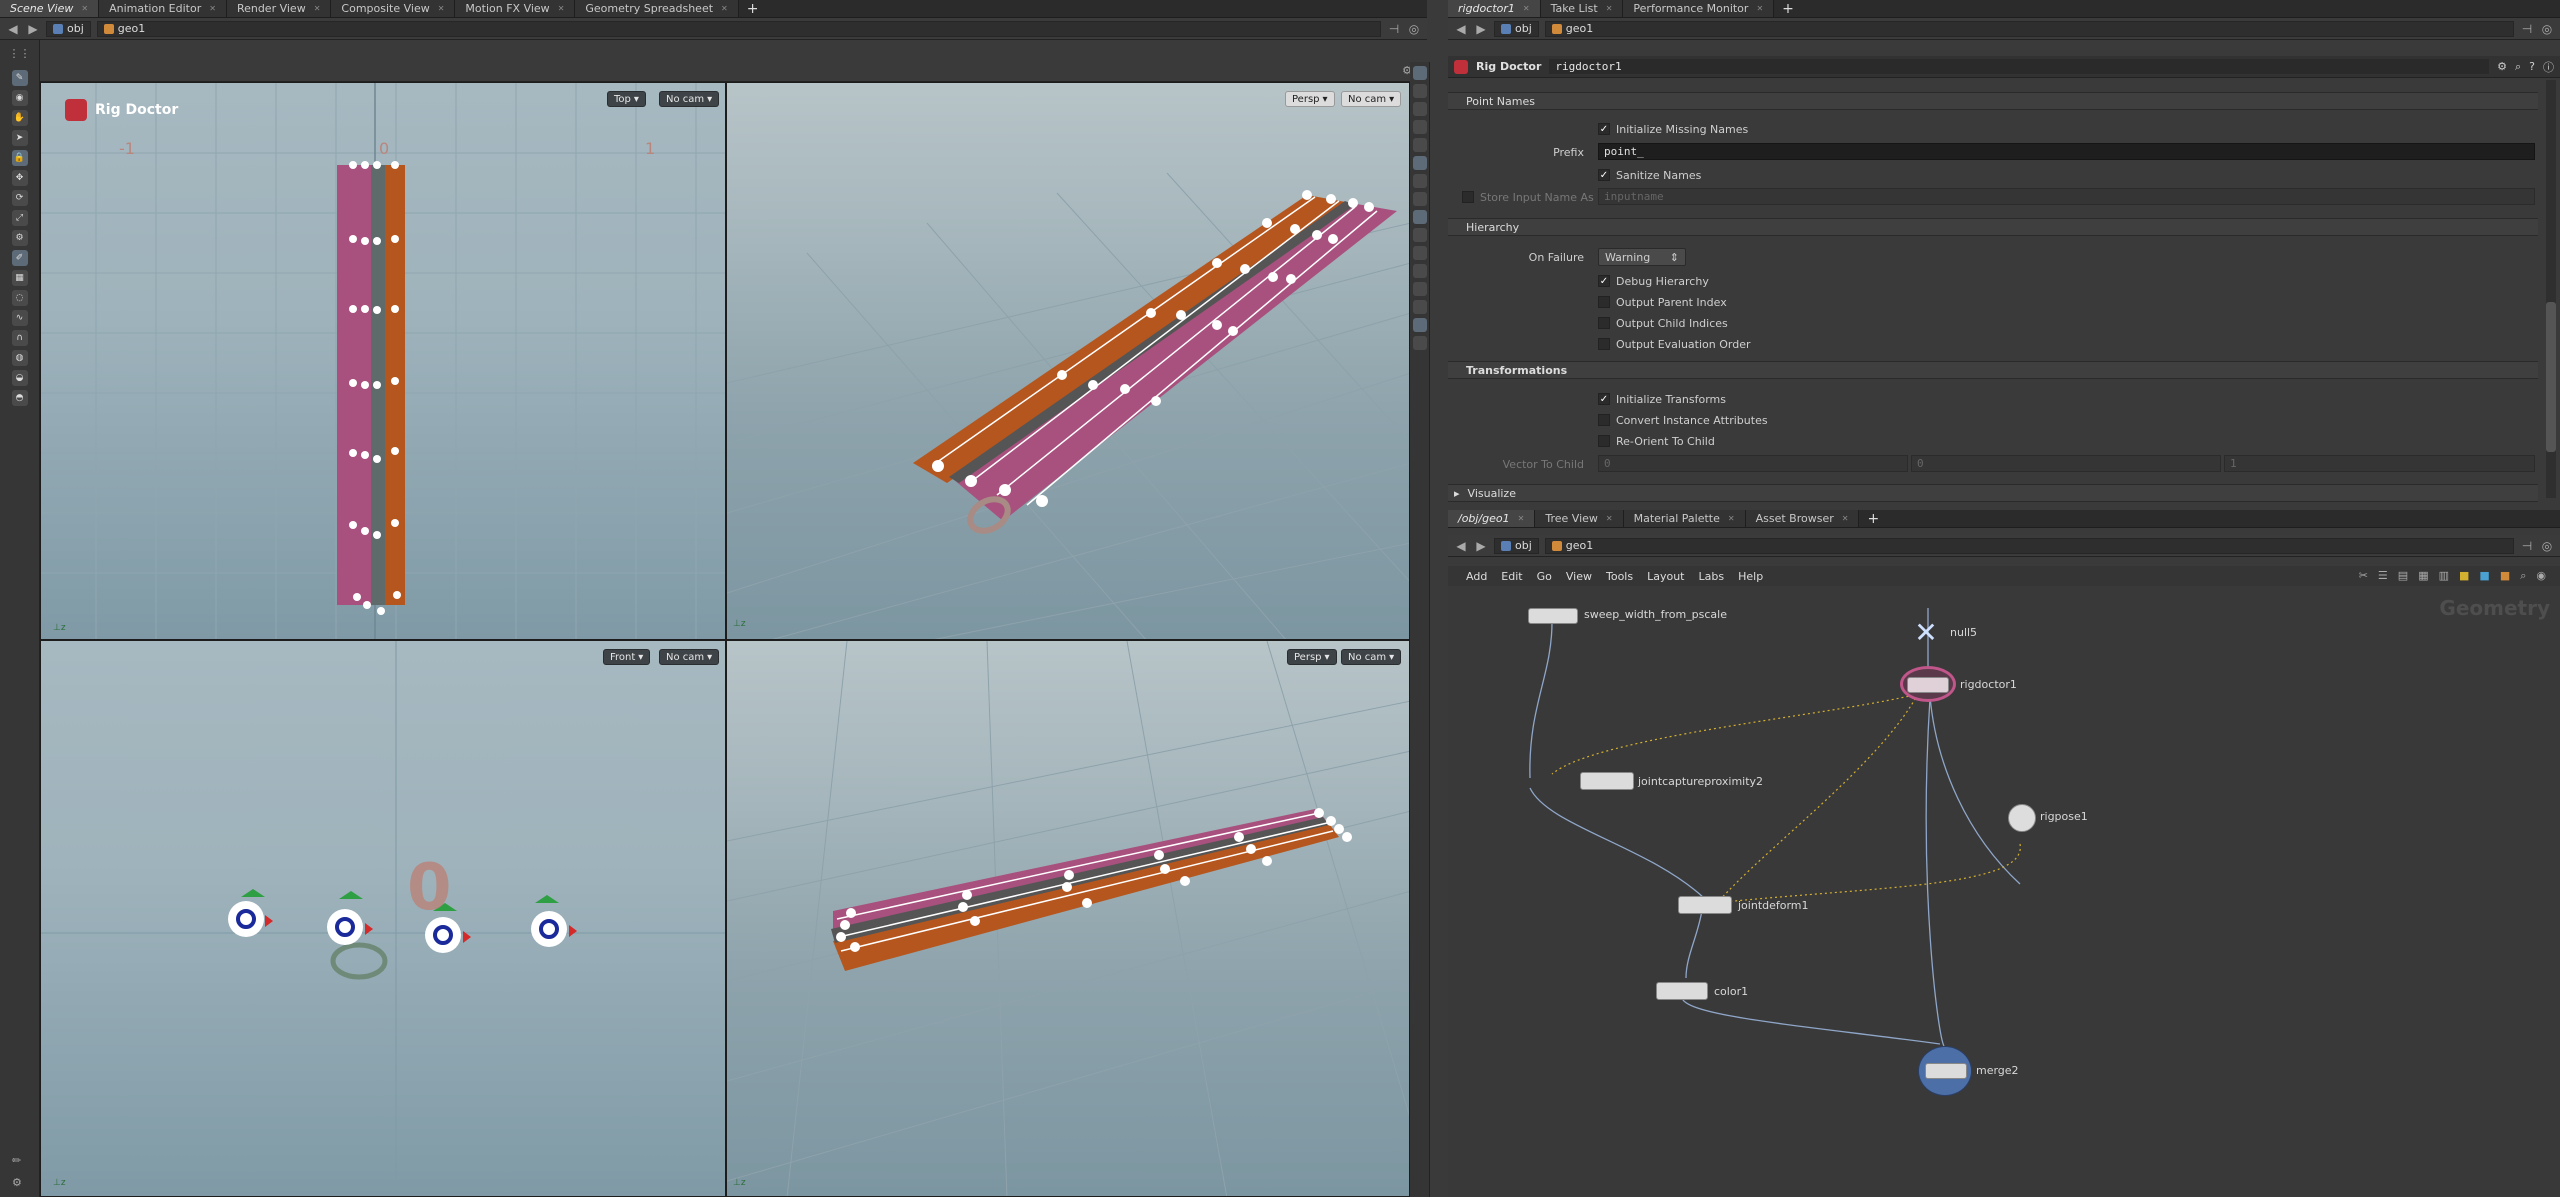 Image resolution: width=2560 pixels, height=1197 pixels. Describe the element at coordinates (2532, 66) in the screenshot. I see `help-icon: ?` at that location.